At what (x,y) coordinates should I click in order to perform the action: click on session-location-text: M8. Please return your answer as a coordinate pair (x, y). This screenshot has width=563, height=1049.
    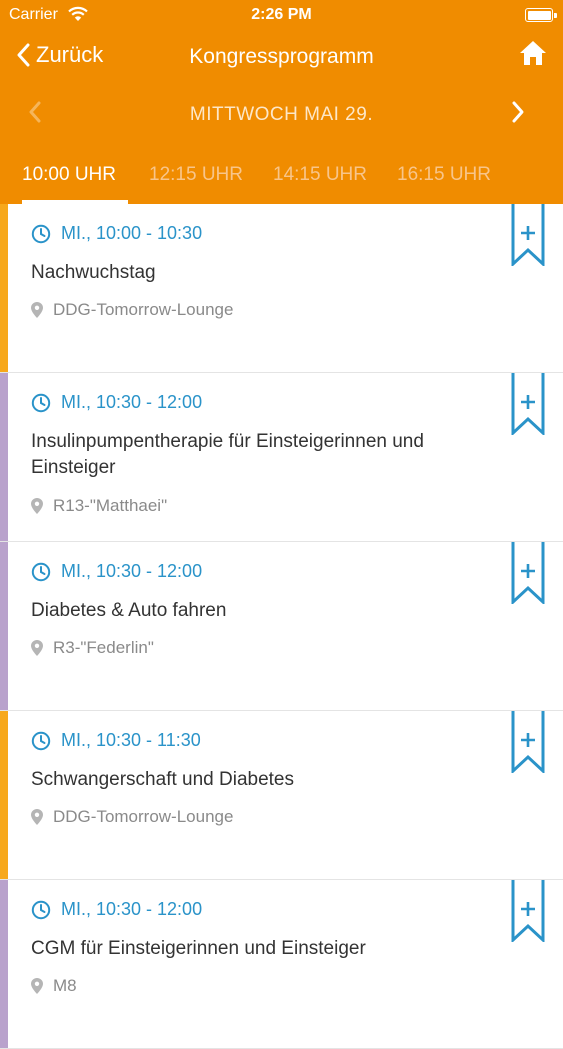
    Looking at the image, I should click on (65, 985).